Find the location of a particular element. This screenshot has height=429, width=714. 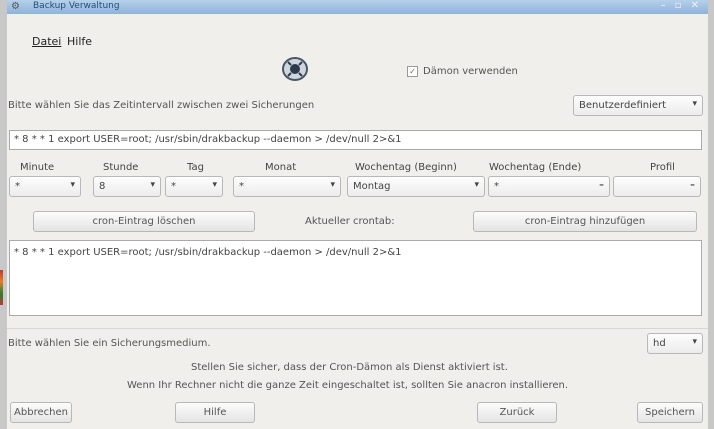

current-crontab-label: Aktueller crontab: is located at coordinates (350, 221).